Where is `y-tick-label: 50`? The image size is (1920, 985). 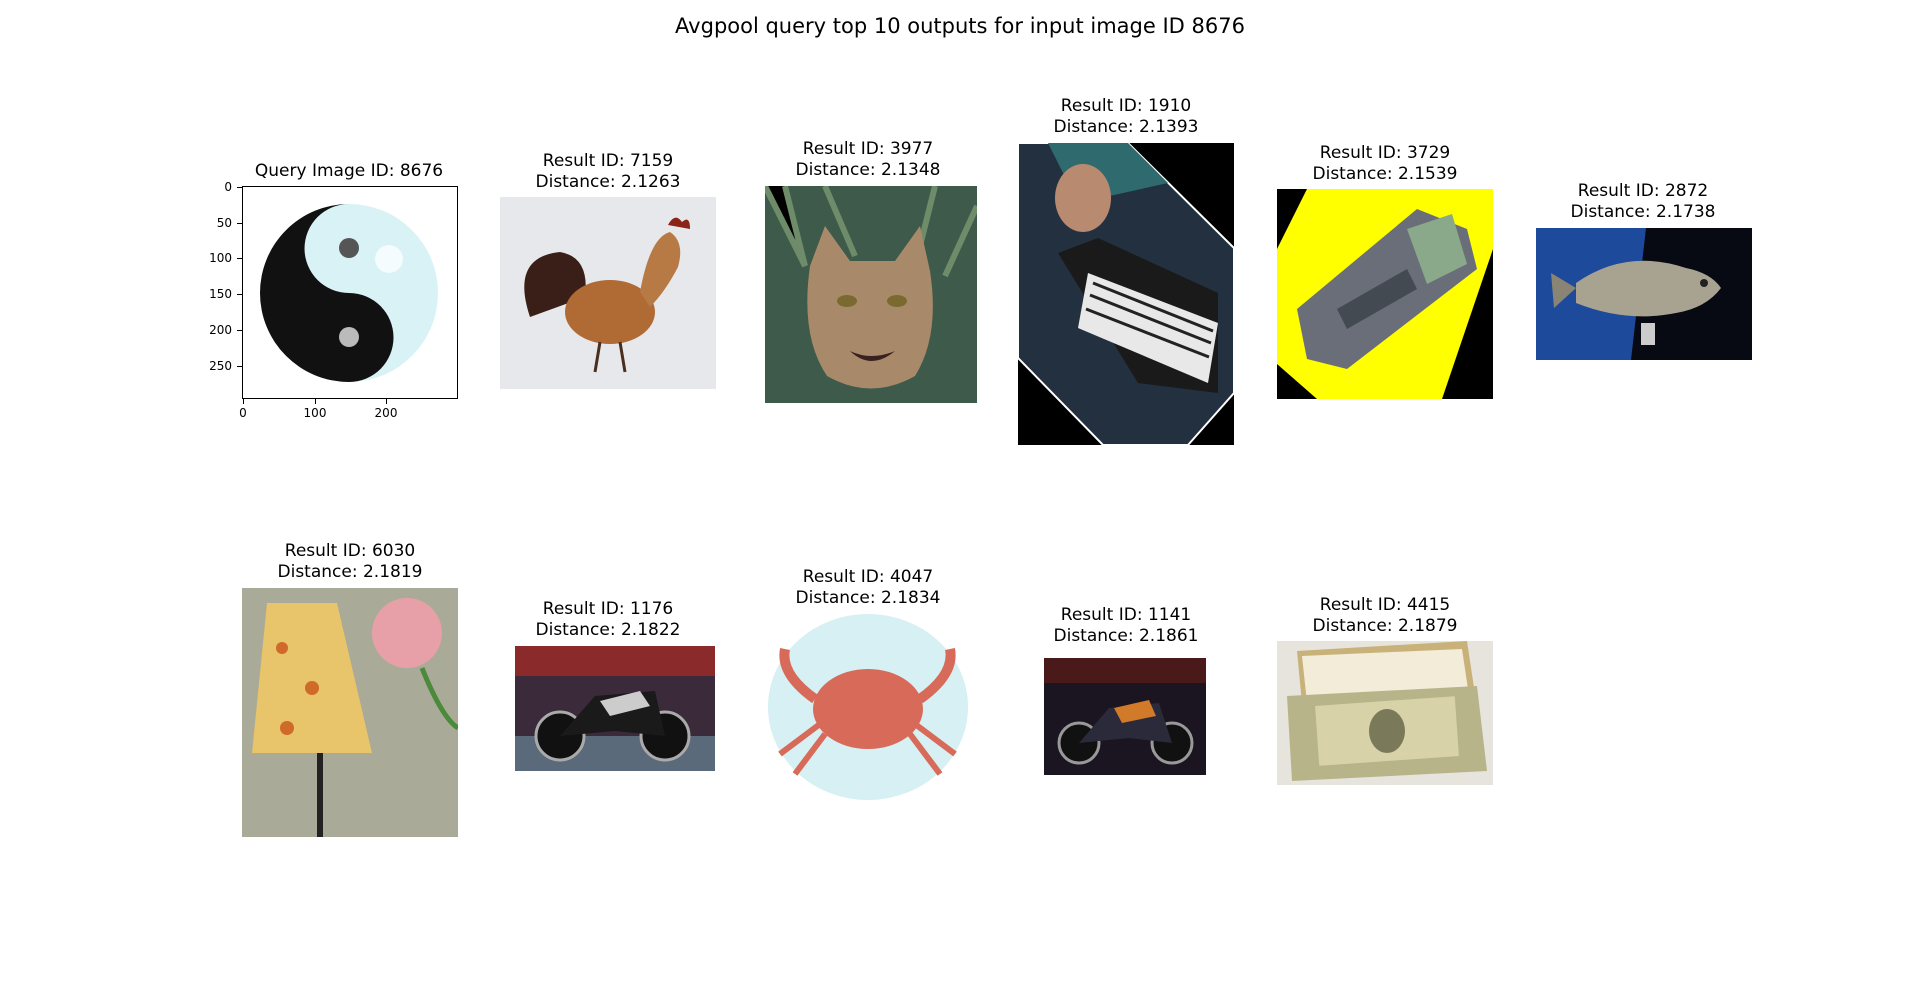
y-tick-label: 50 is located at coordinates (224, 223).